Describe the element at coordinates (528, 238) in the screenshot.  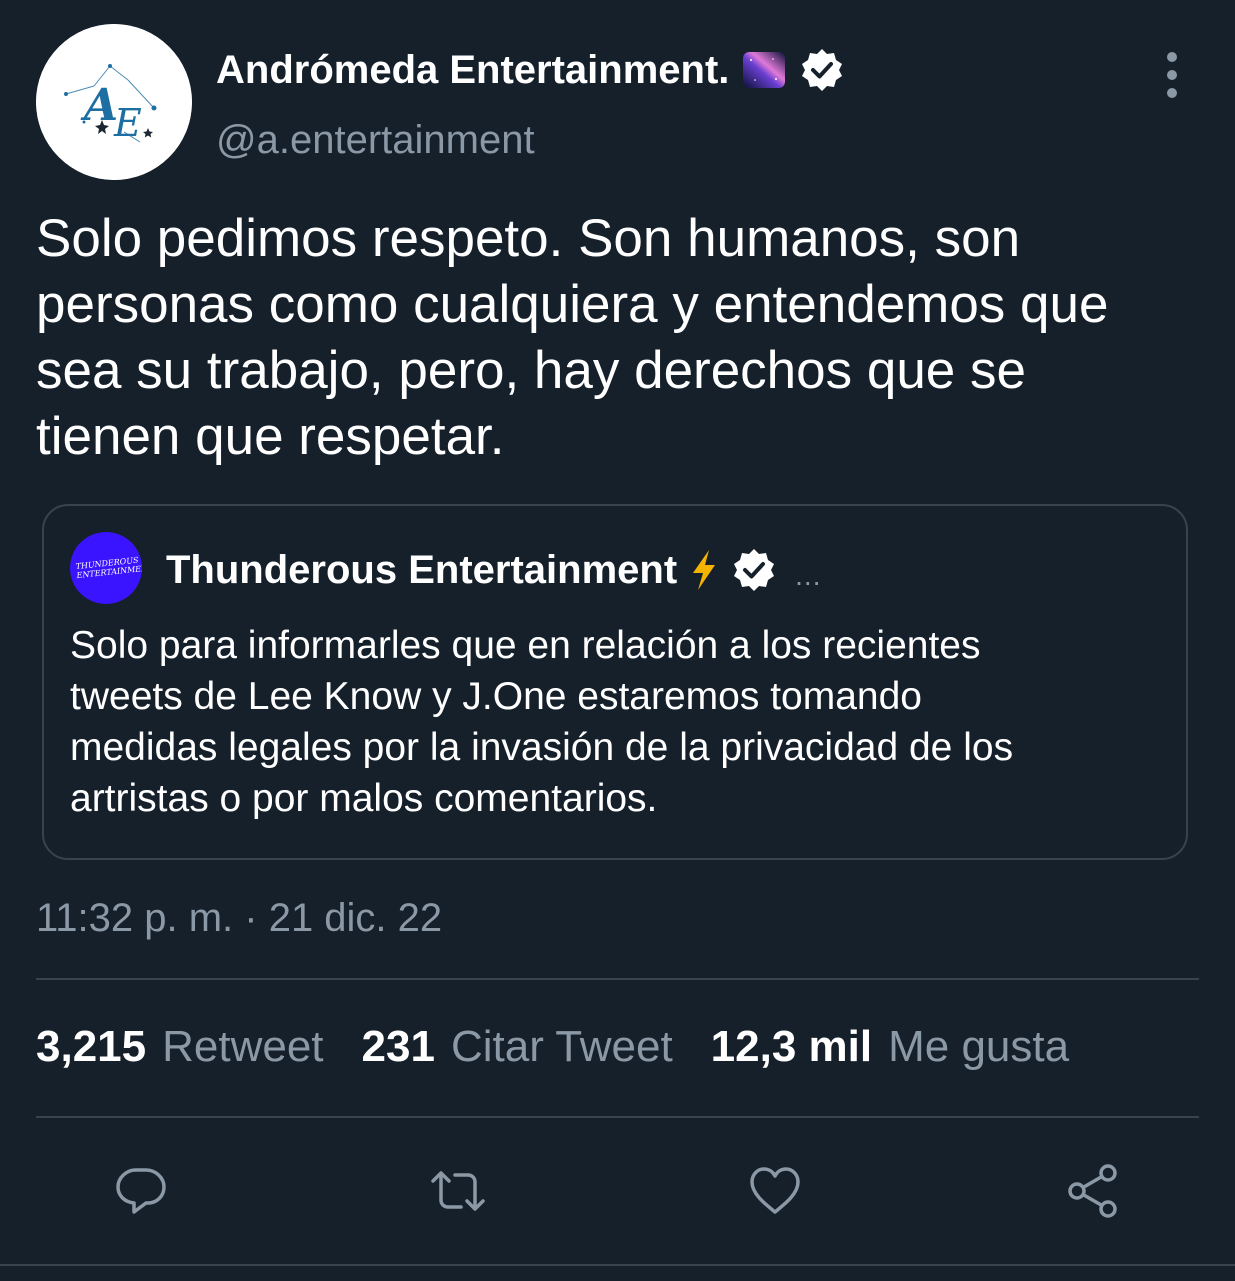
I see `tweet-text-line: Solo pedimos respeto. Son humanos, son` at that location.